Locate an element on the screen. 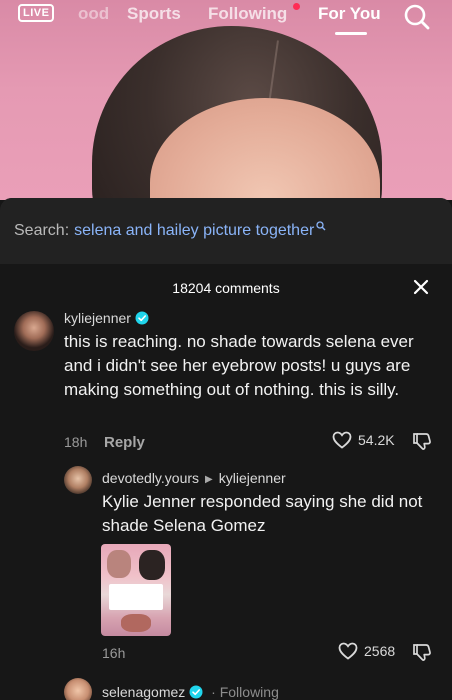 The width and height of the screenshot is (452, 700). comments-count: 18204 comments is located at coordinates (226, 288).